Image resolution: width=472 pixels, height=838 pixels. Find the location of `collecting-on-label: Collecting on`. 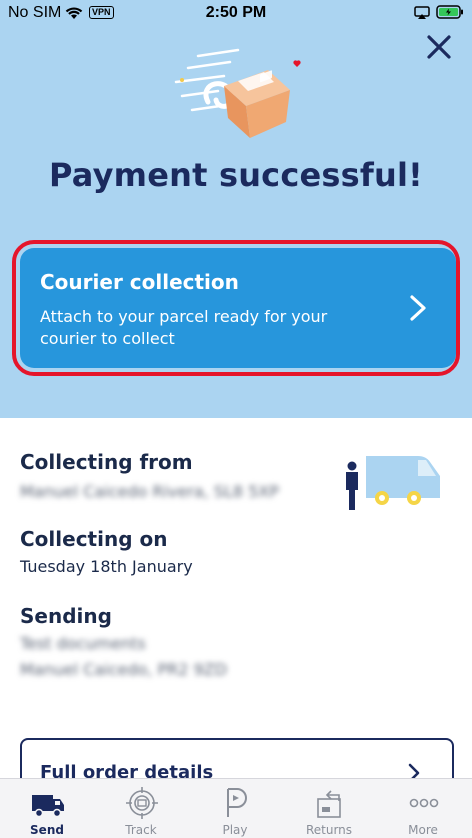

collecting-on-label: Collecting on is located at coordinates (94, 539).